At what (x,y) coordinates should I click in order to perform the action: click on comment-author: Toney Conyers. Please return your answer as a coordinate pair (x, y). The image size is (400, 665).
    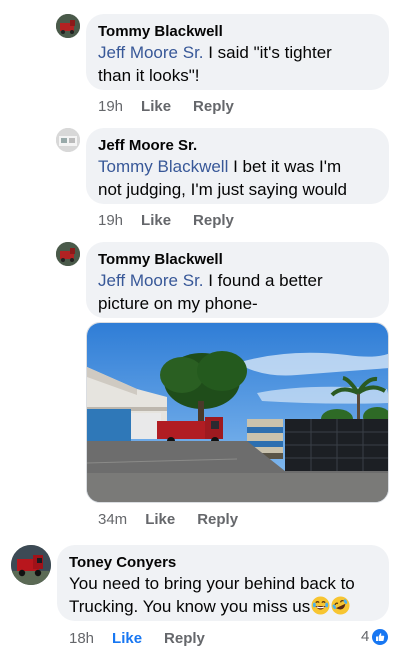
    Looking at the image, I should click on (223, 562).